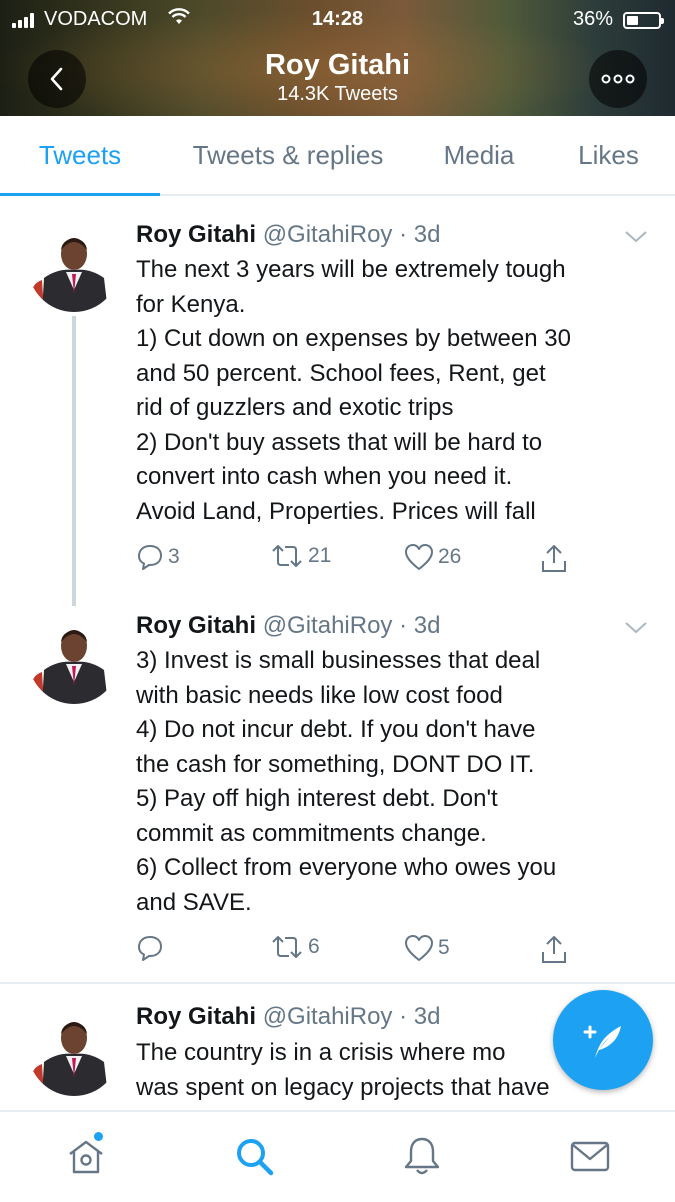 Image resolution: width=675 pixels, height=1202 pixels. What do you see at coordinates (339, 442) in the screenshot?
I see `tweet-line: 2) Don't buy assets that will be hard to` at bounding box center [339, 442].